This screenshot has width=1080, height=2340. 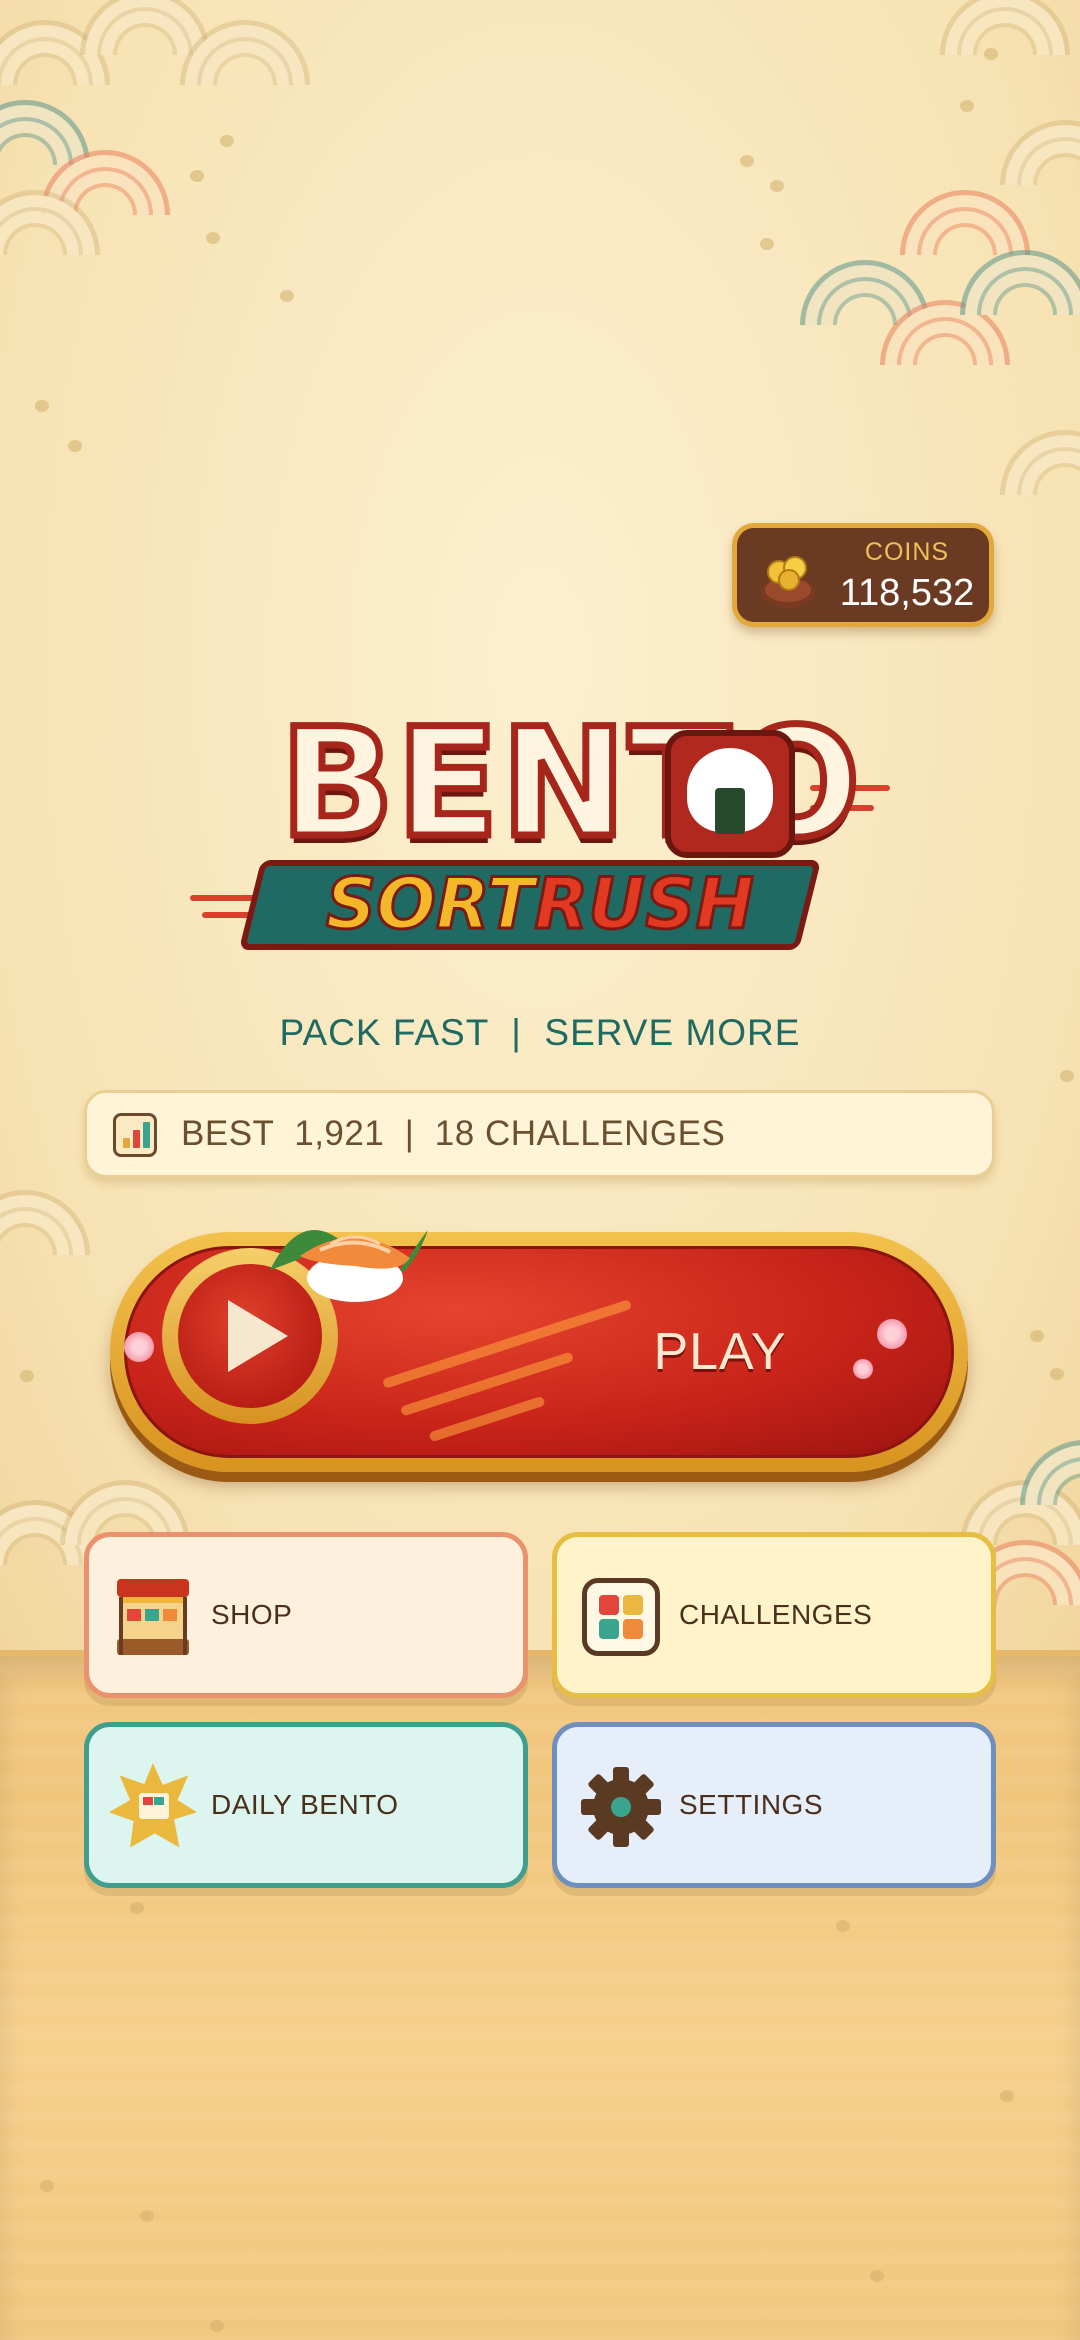 I want to click on gear-icon, so click(x=621, y=1807).